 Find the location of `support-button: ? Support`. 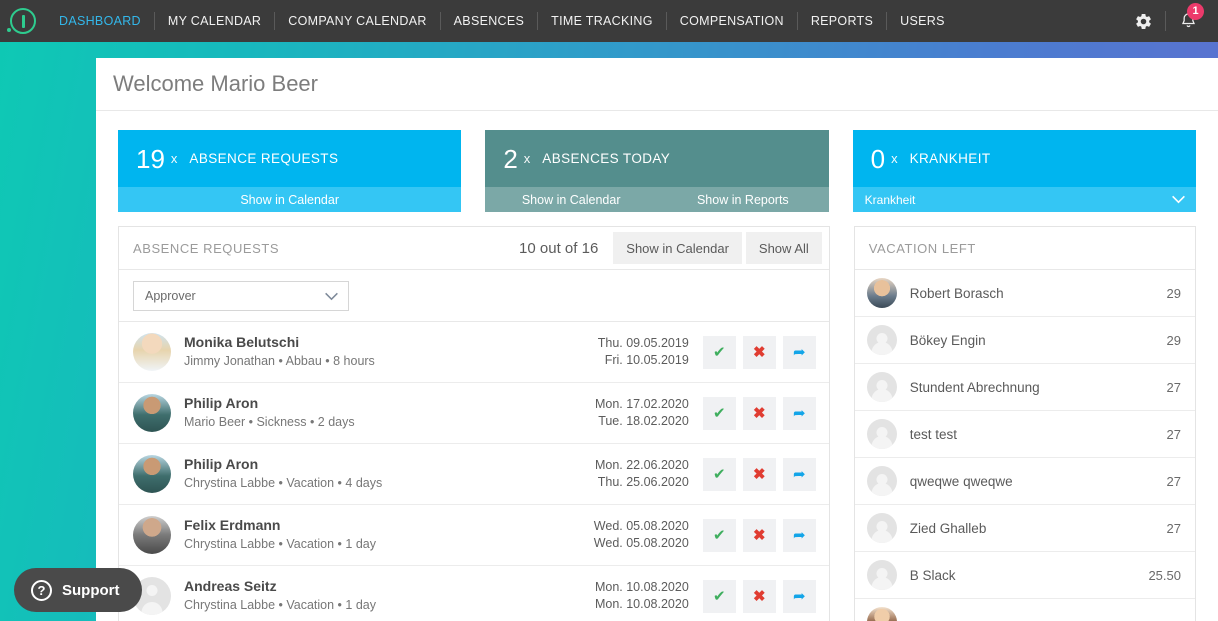

support-button: ? Support is located at coordinates (78, 590).